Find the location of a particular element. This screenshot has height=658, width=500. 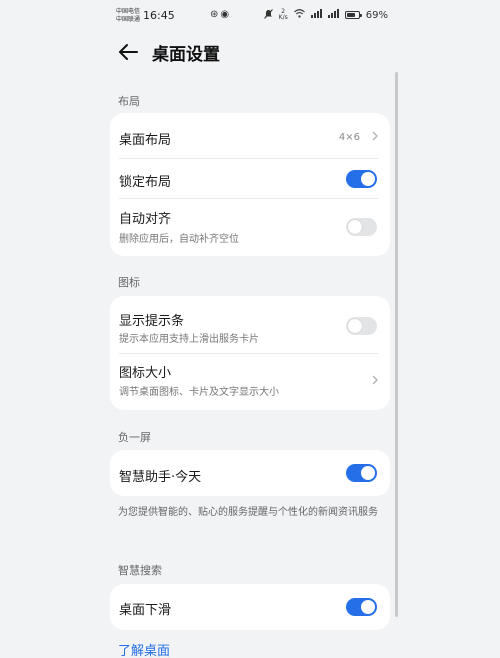

carrier-names: 中国电信 中国联通 is located at coordinates (128, 16).